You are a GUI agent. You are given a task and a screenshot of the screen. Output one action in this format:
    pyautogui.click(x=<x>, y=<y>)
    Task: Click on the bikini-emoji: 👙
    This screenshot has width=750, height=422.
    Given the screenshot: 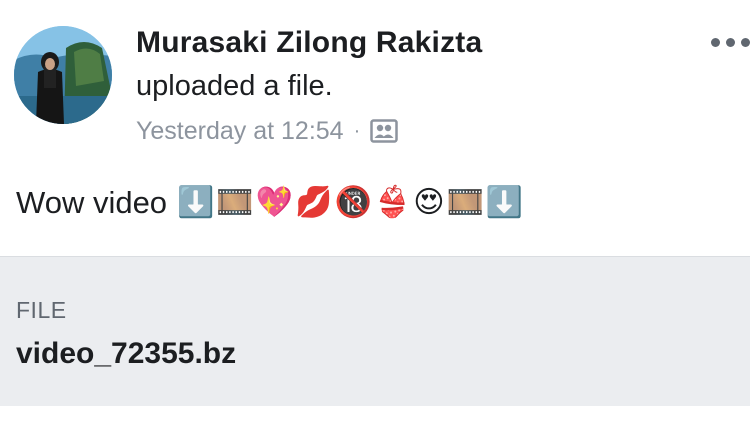 What is the action you would take?
    pyautogui.click(x=392, y=202)
    